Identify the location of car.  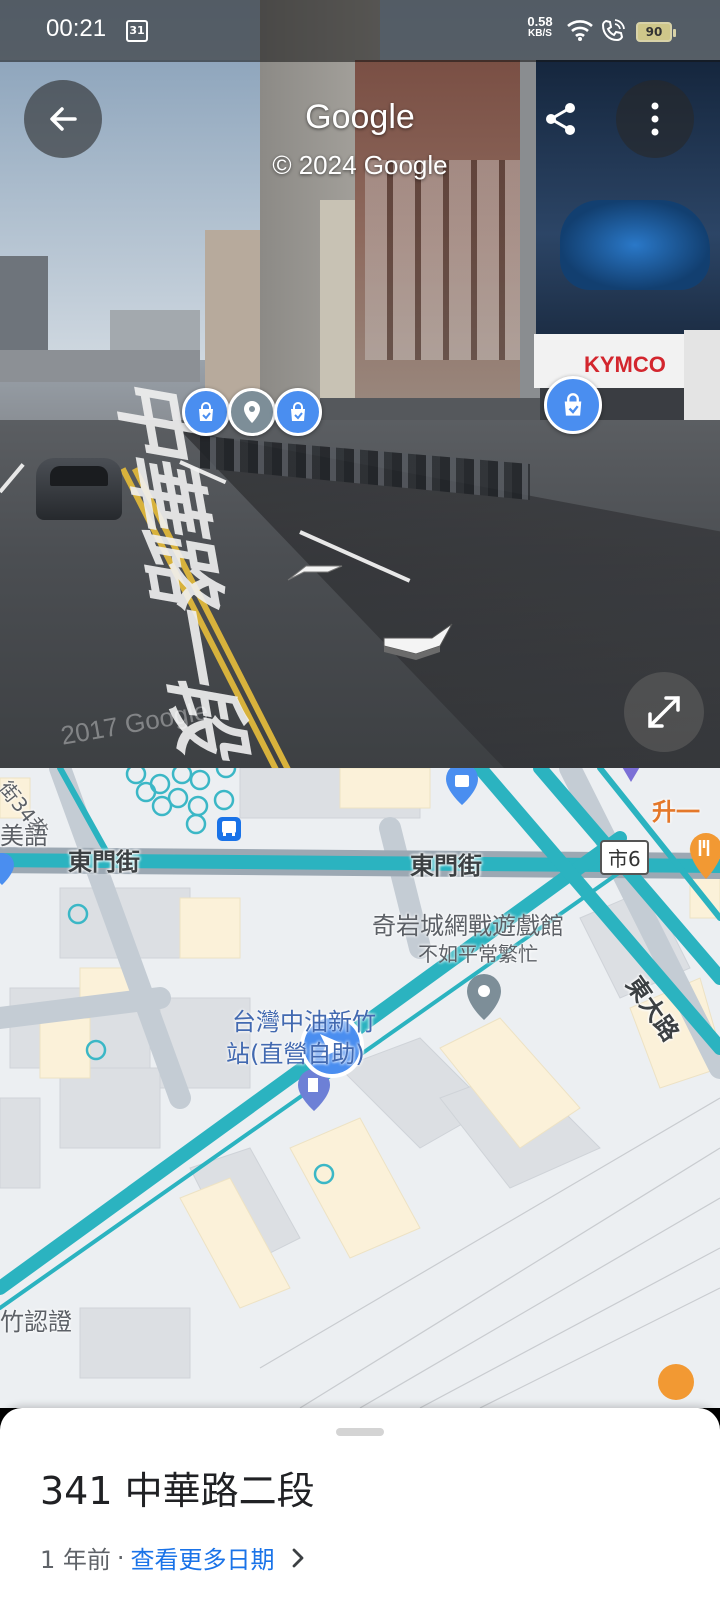
(79, 489).